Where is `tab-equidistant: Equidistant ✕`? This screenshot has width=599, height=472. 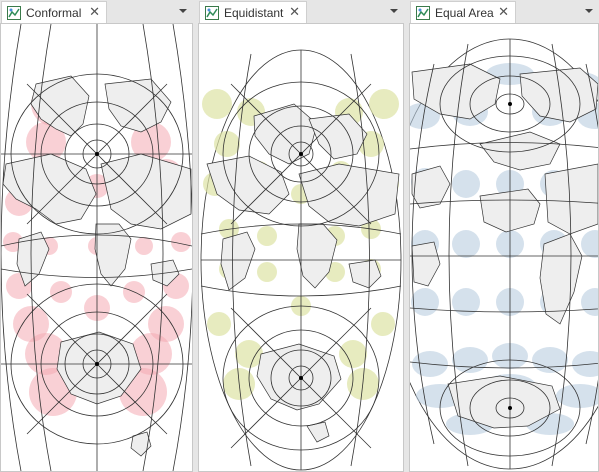
tab-equidistant: Equidistant ✕ is located at coordinates (253, 12).